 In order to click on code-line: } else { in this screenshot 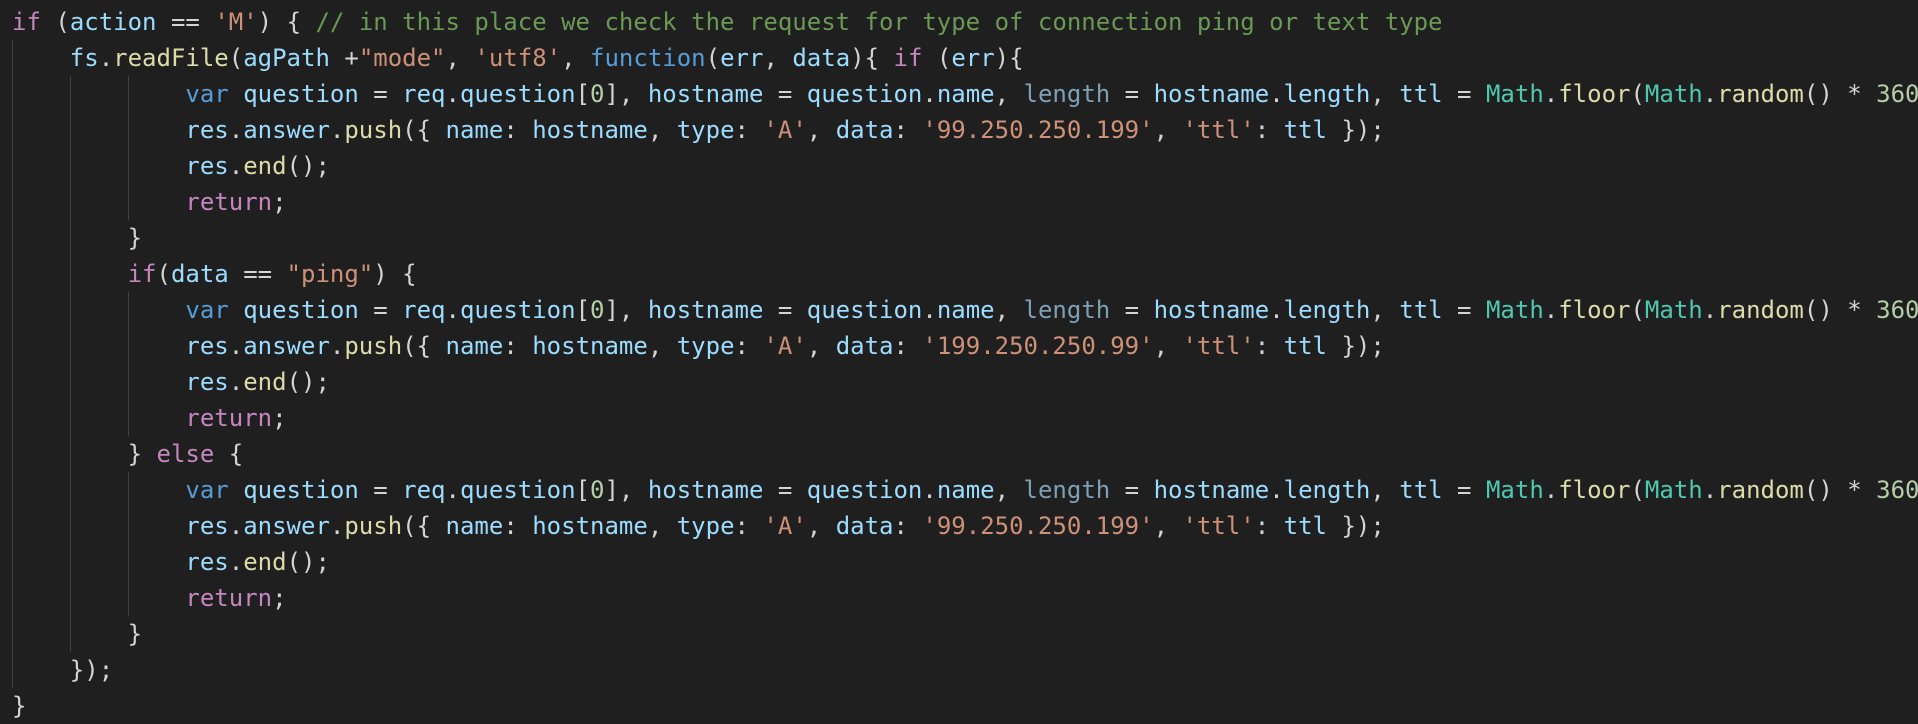, I will do `click(128, 454)`.